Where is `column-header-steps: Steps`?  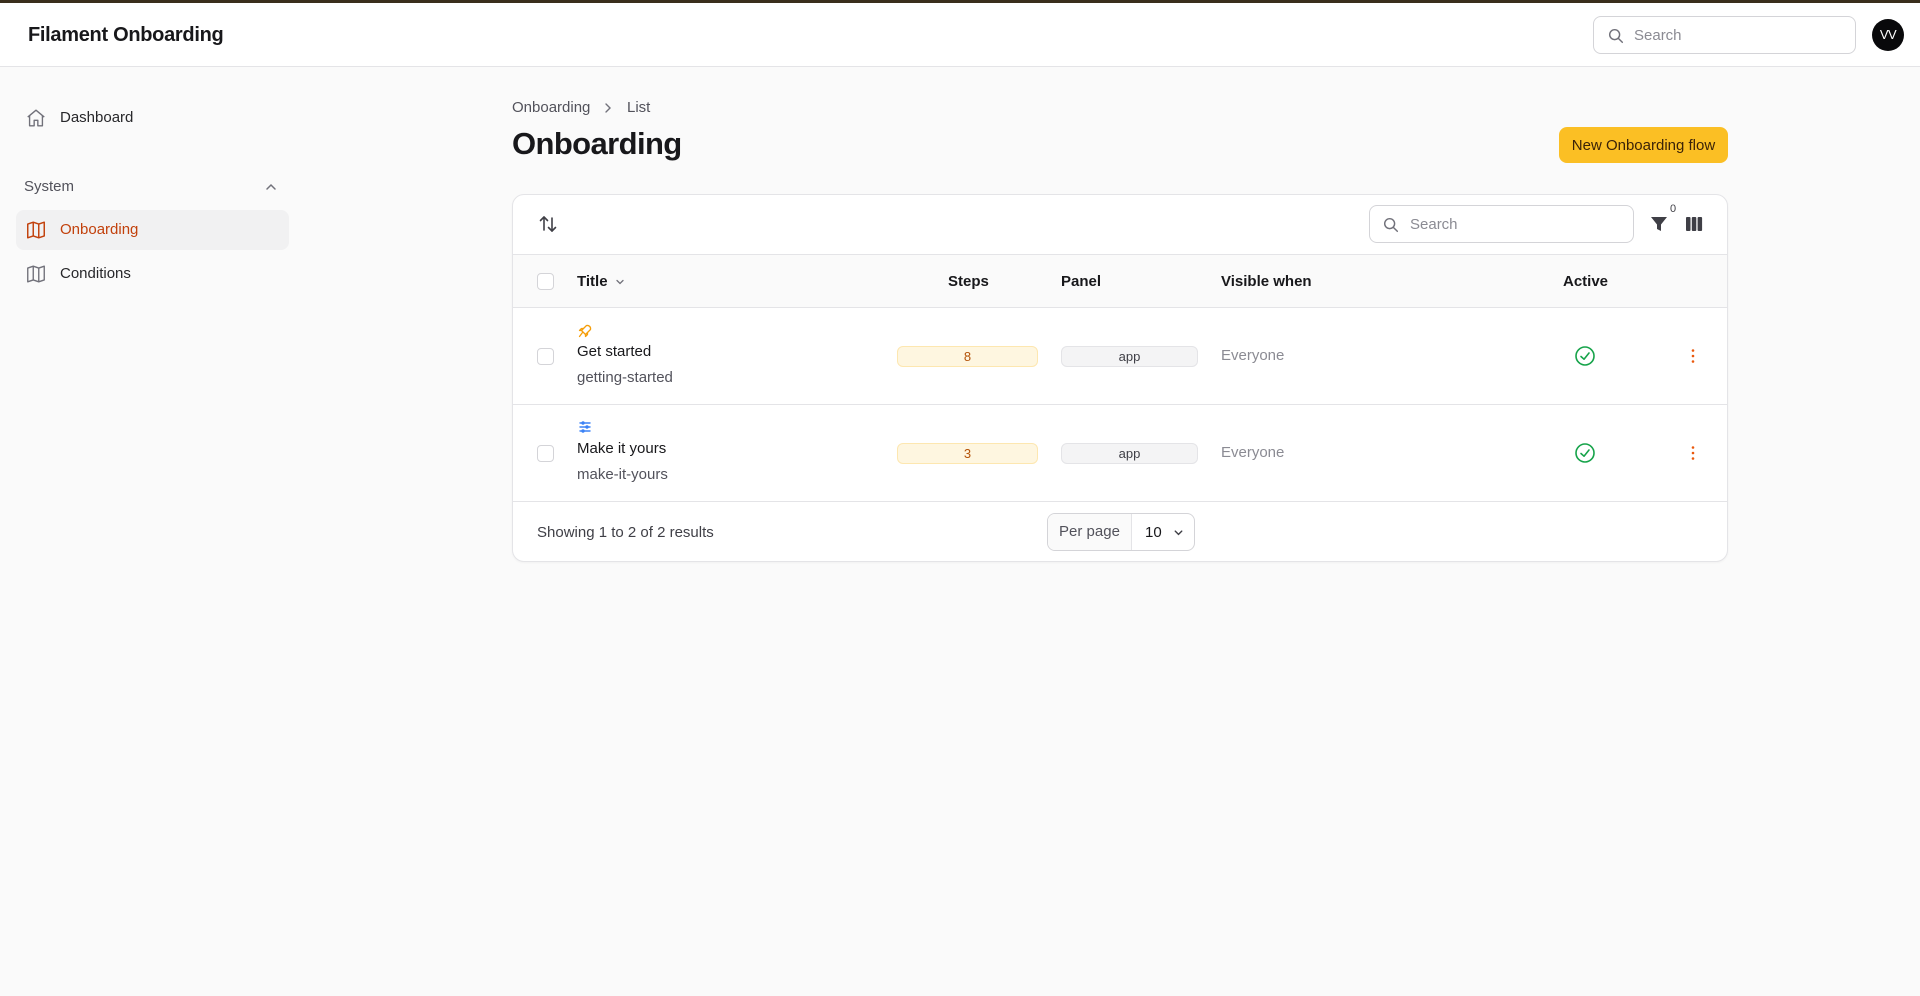
column-header-steps: Steps is located at coordinates (968, 281).